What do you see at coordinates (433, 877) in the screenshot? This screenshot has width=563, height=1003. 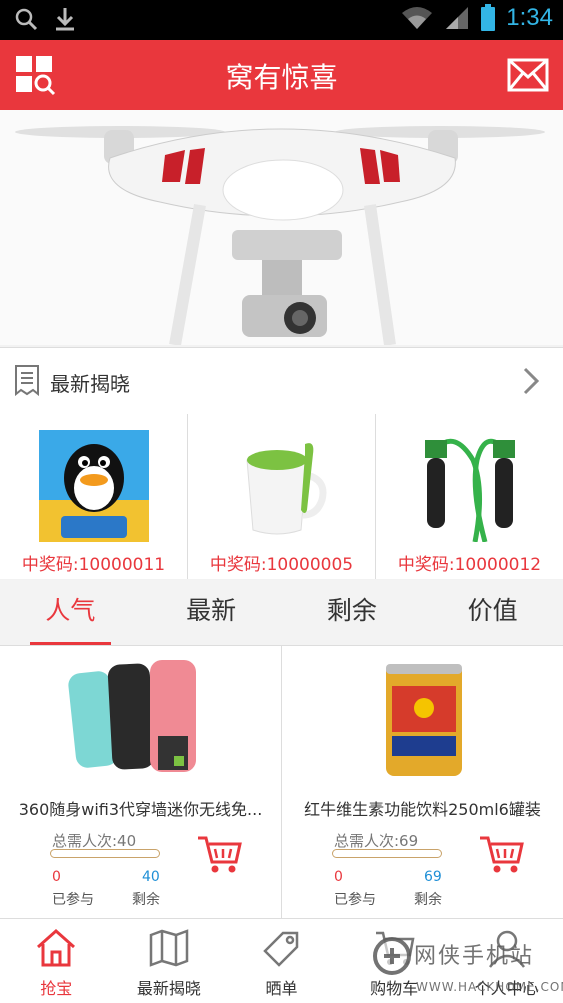 I see `remaining-count: 69` at bounding box center [433, 877].